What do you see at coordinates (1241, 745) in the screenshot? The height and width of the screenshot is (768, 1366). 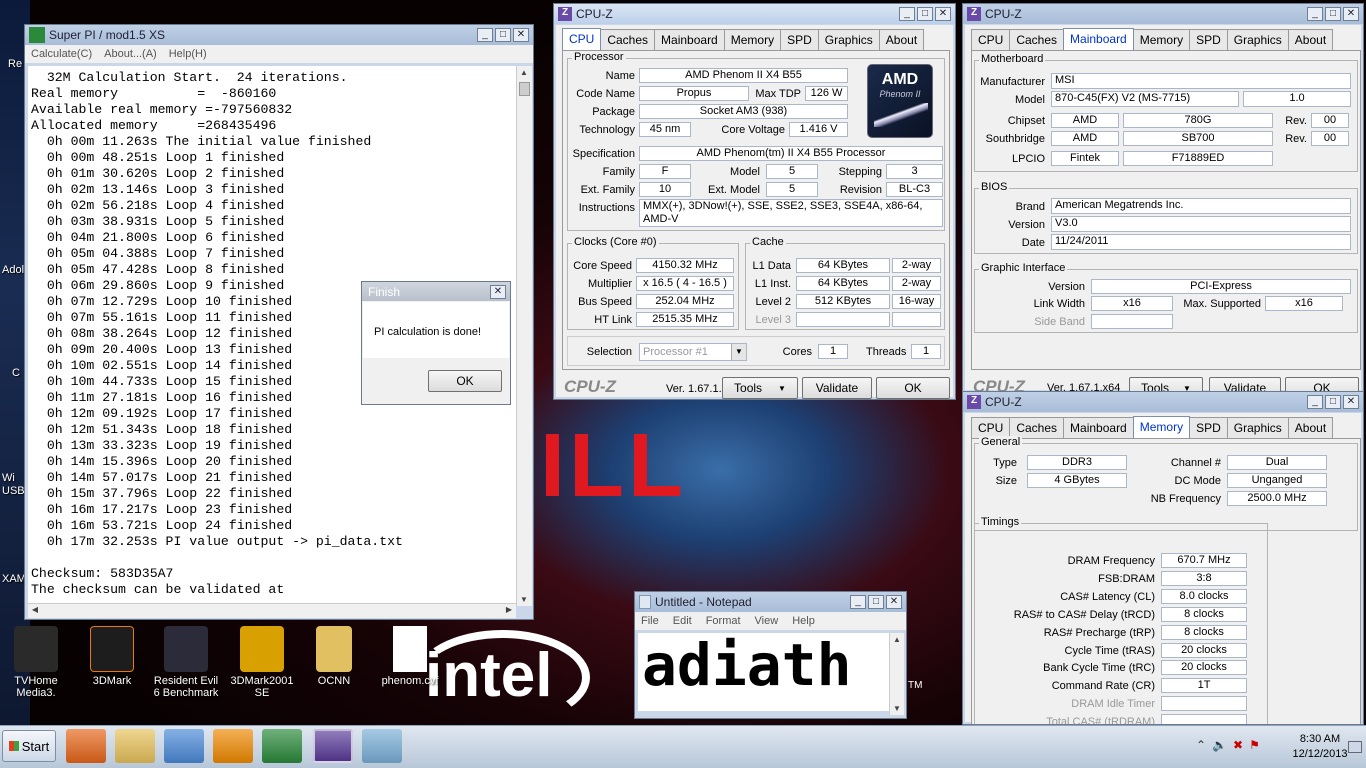 I see `tray-network-icon: ✖` at bounding box center [1241, 745].